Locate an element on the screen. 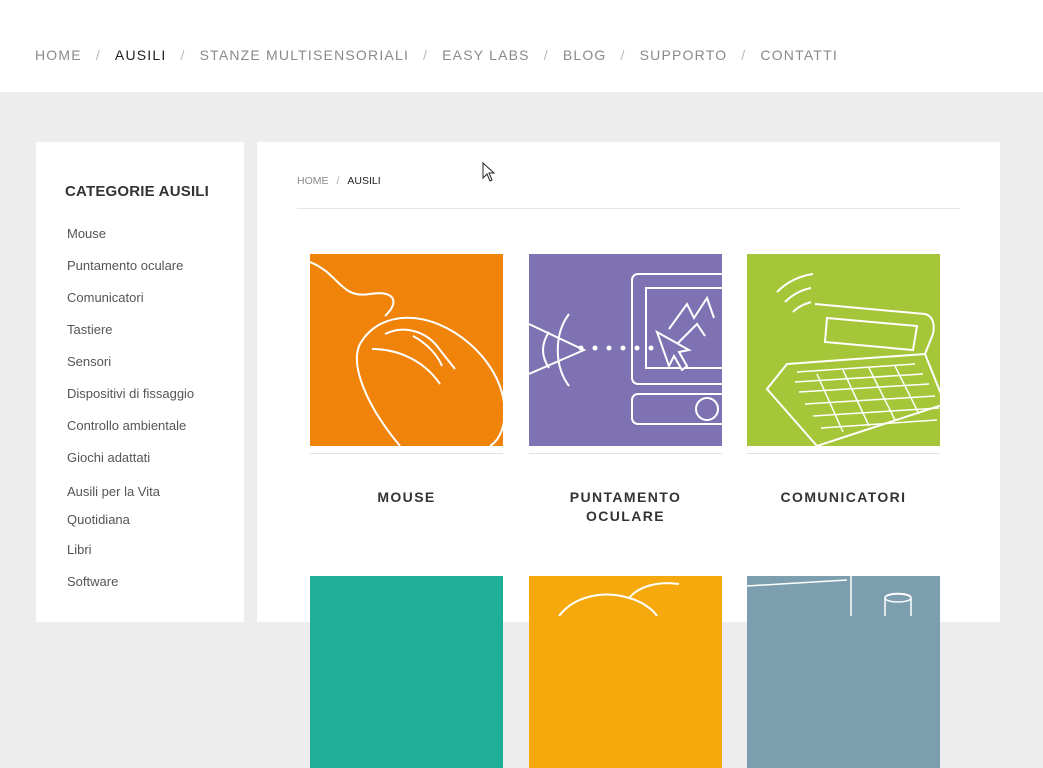 Image resolution: width=1043 pixels, height=768 pixels. product-card-tastiere is located at coordinates (406, 672).